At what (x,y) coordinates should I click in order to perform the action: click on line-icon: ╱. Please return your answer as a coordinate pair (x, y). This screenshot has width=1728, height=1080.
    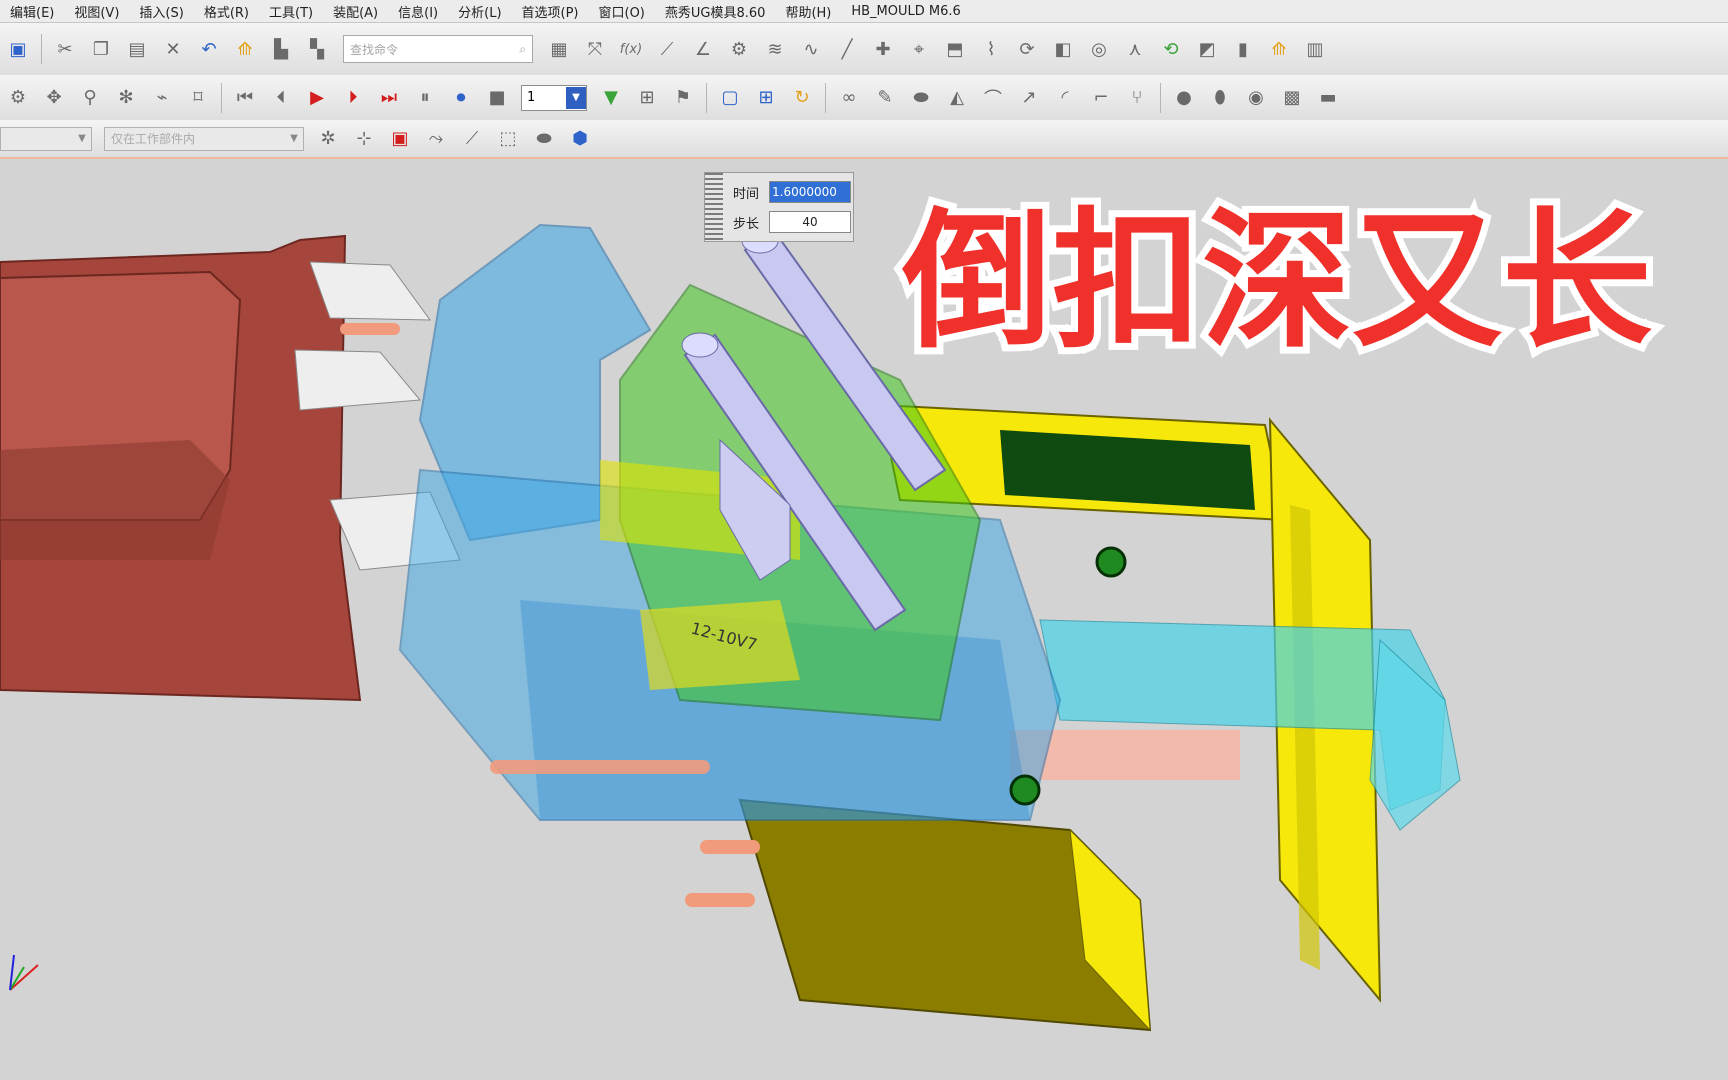
    Looking at the image, I should click on (847, 49).